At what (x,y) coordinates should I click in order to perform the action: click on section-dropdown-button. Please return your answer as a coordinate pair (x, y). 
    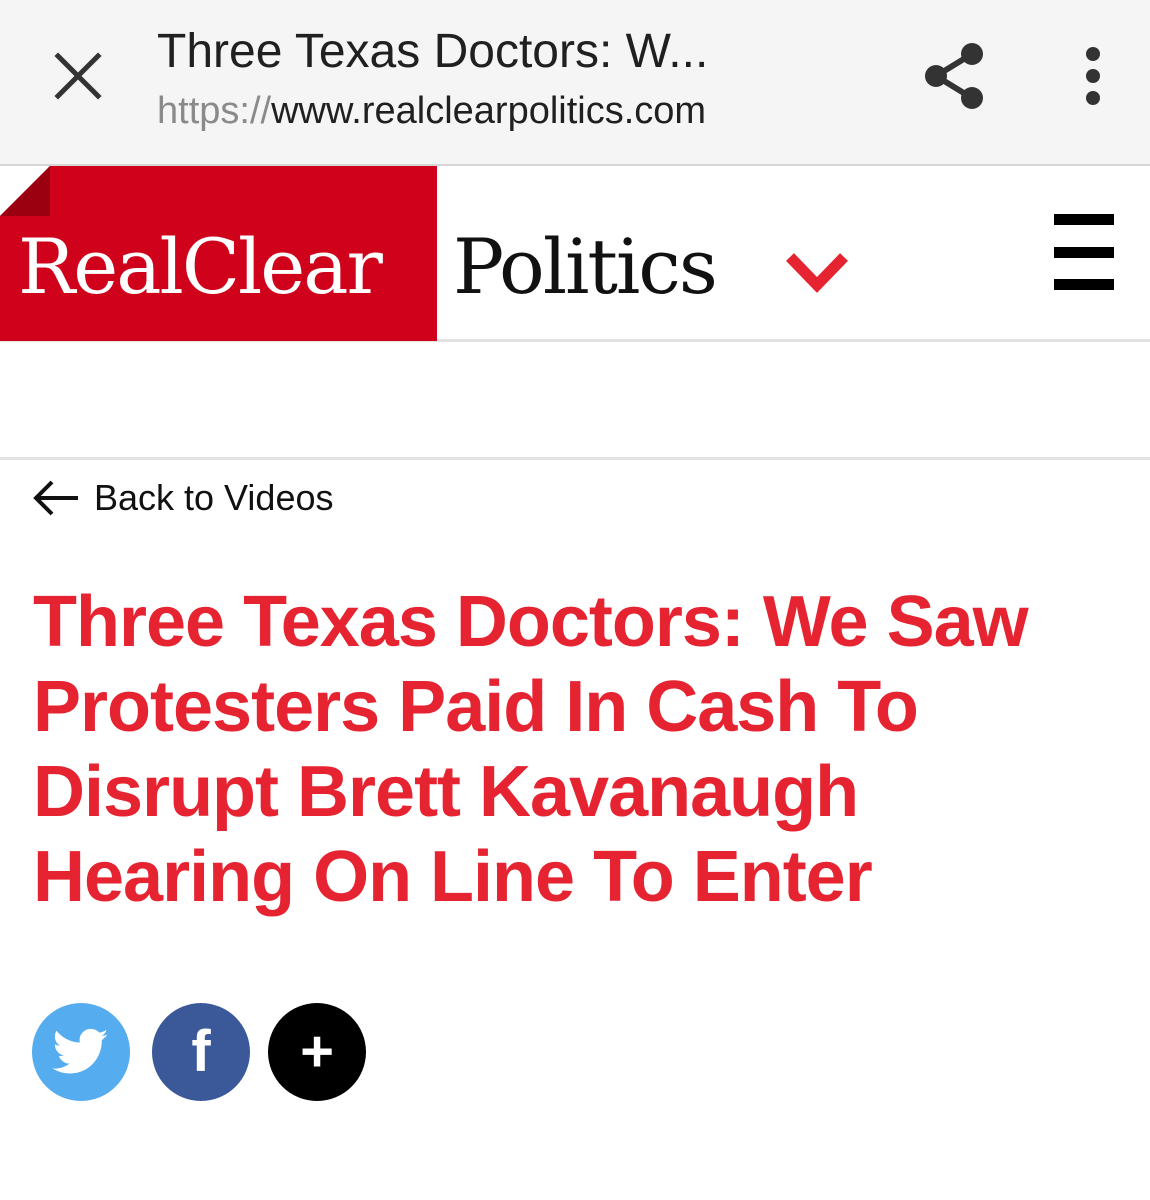
    Looking at the image, I should click on (817, 272).